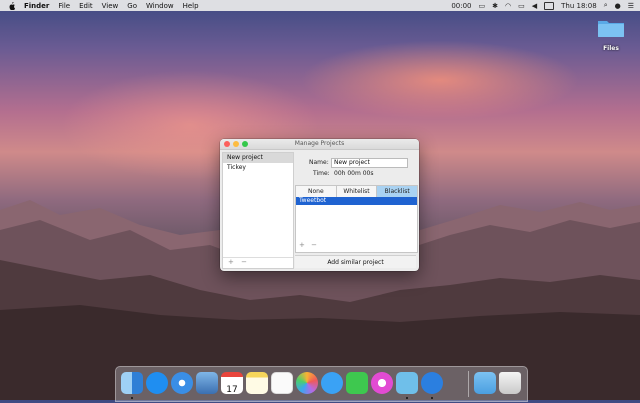 The width and height of the screenshot is (640, 403). I want to click on spotlight-icon: ⌕, so click(606, 5).